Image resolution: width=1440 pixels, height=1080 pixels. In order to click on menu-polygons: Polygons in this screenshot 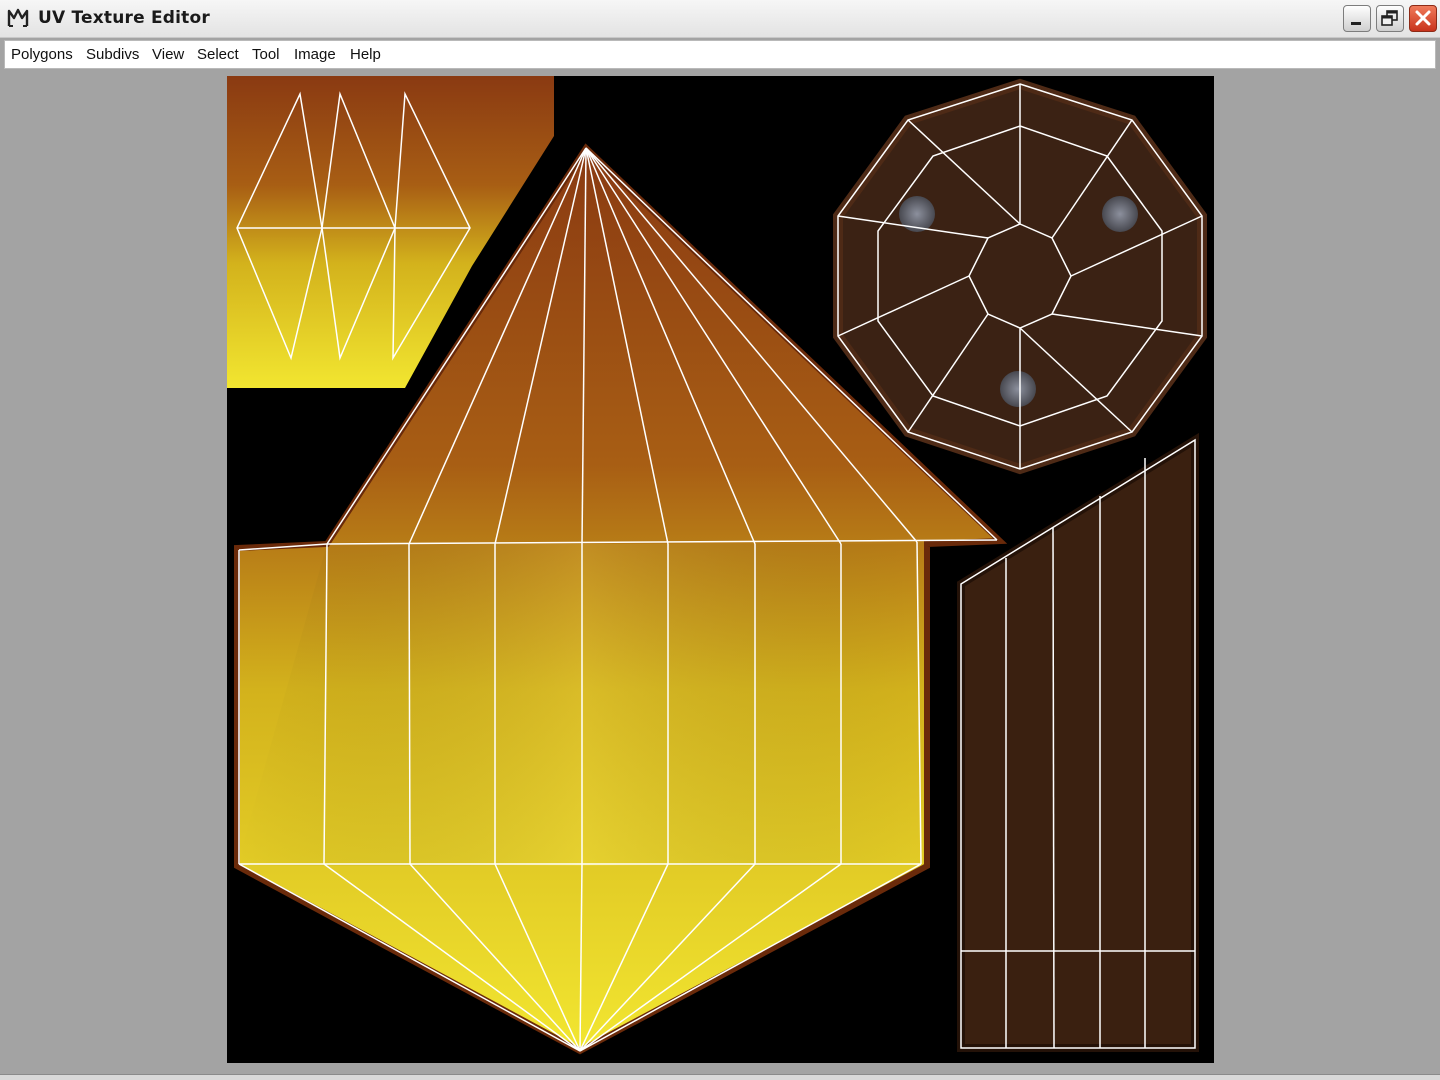, I will do `click(42, 54)`.